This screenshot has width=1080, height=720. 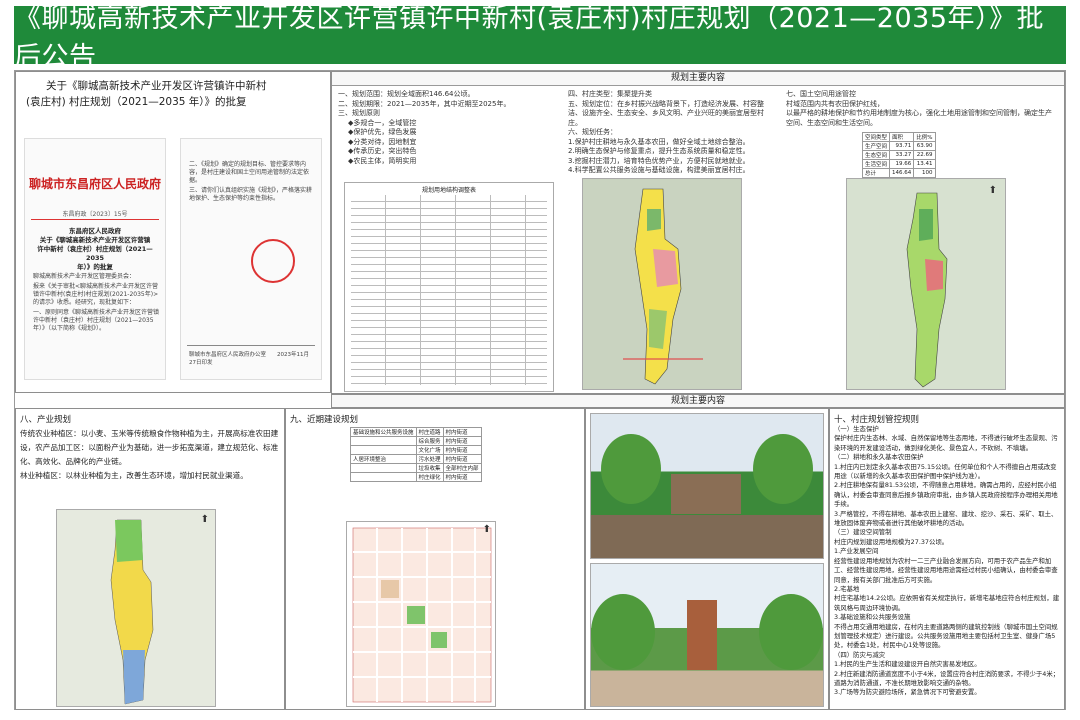 I want to click on rule-line: （三）建设空间管制, so click(x=863, y=532).